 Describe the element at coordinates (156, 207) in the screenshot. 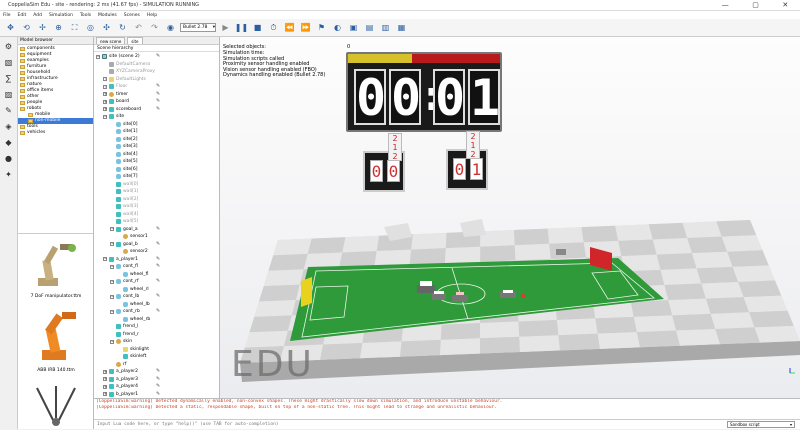

I see `scene-object: wall[3]` at that location.